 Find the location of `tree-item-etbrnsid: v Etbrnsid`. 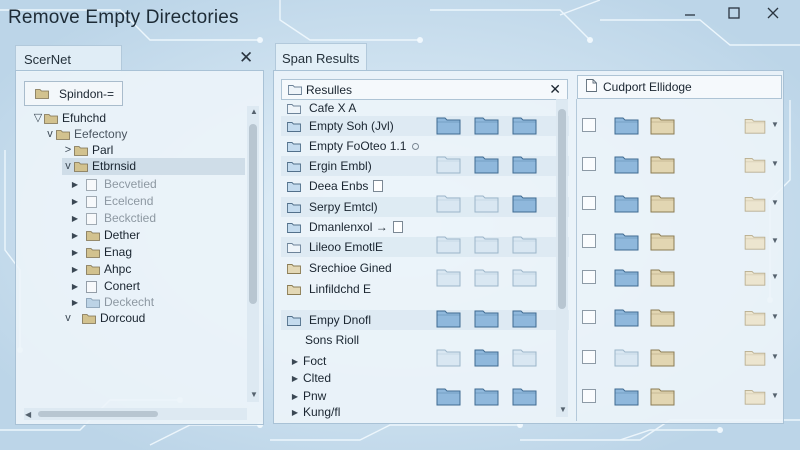

tree-item-etbrnsid: v Etbrnsid is located at coordinates (153, 166).